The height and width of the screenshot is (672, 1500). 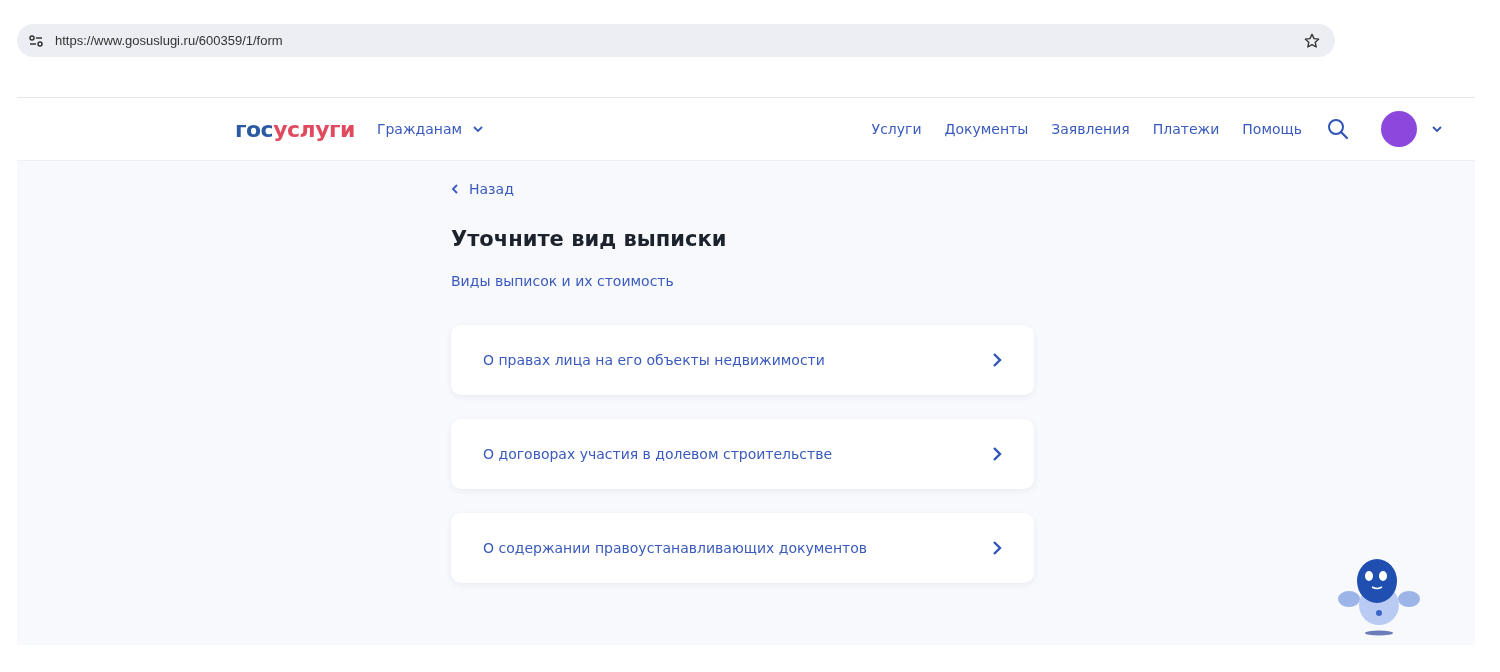 What do you see at coordinates (482, 189) in the screenshot?
I see `back-link: Назад` at bounding box center [482, 189].